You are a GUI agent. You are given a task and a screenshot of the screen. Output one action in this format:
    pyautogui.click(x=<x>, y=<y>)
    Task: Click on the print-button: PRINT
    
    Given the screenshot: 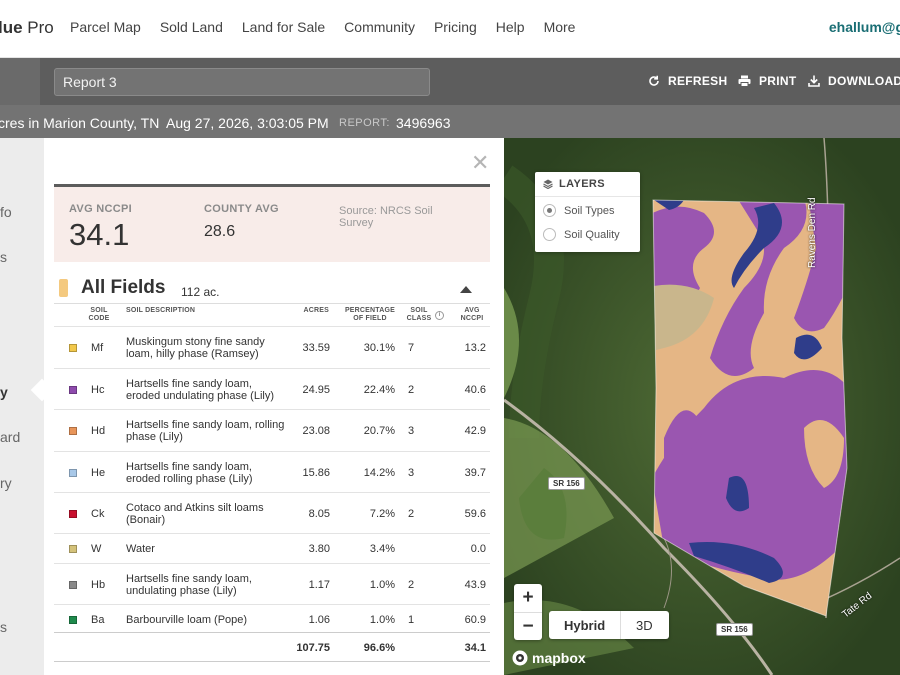 What is the action you would take?
    pyautogui.click(x=767, y=81)
    